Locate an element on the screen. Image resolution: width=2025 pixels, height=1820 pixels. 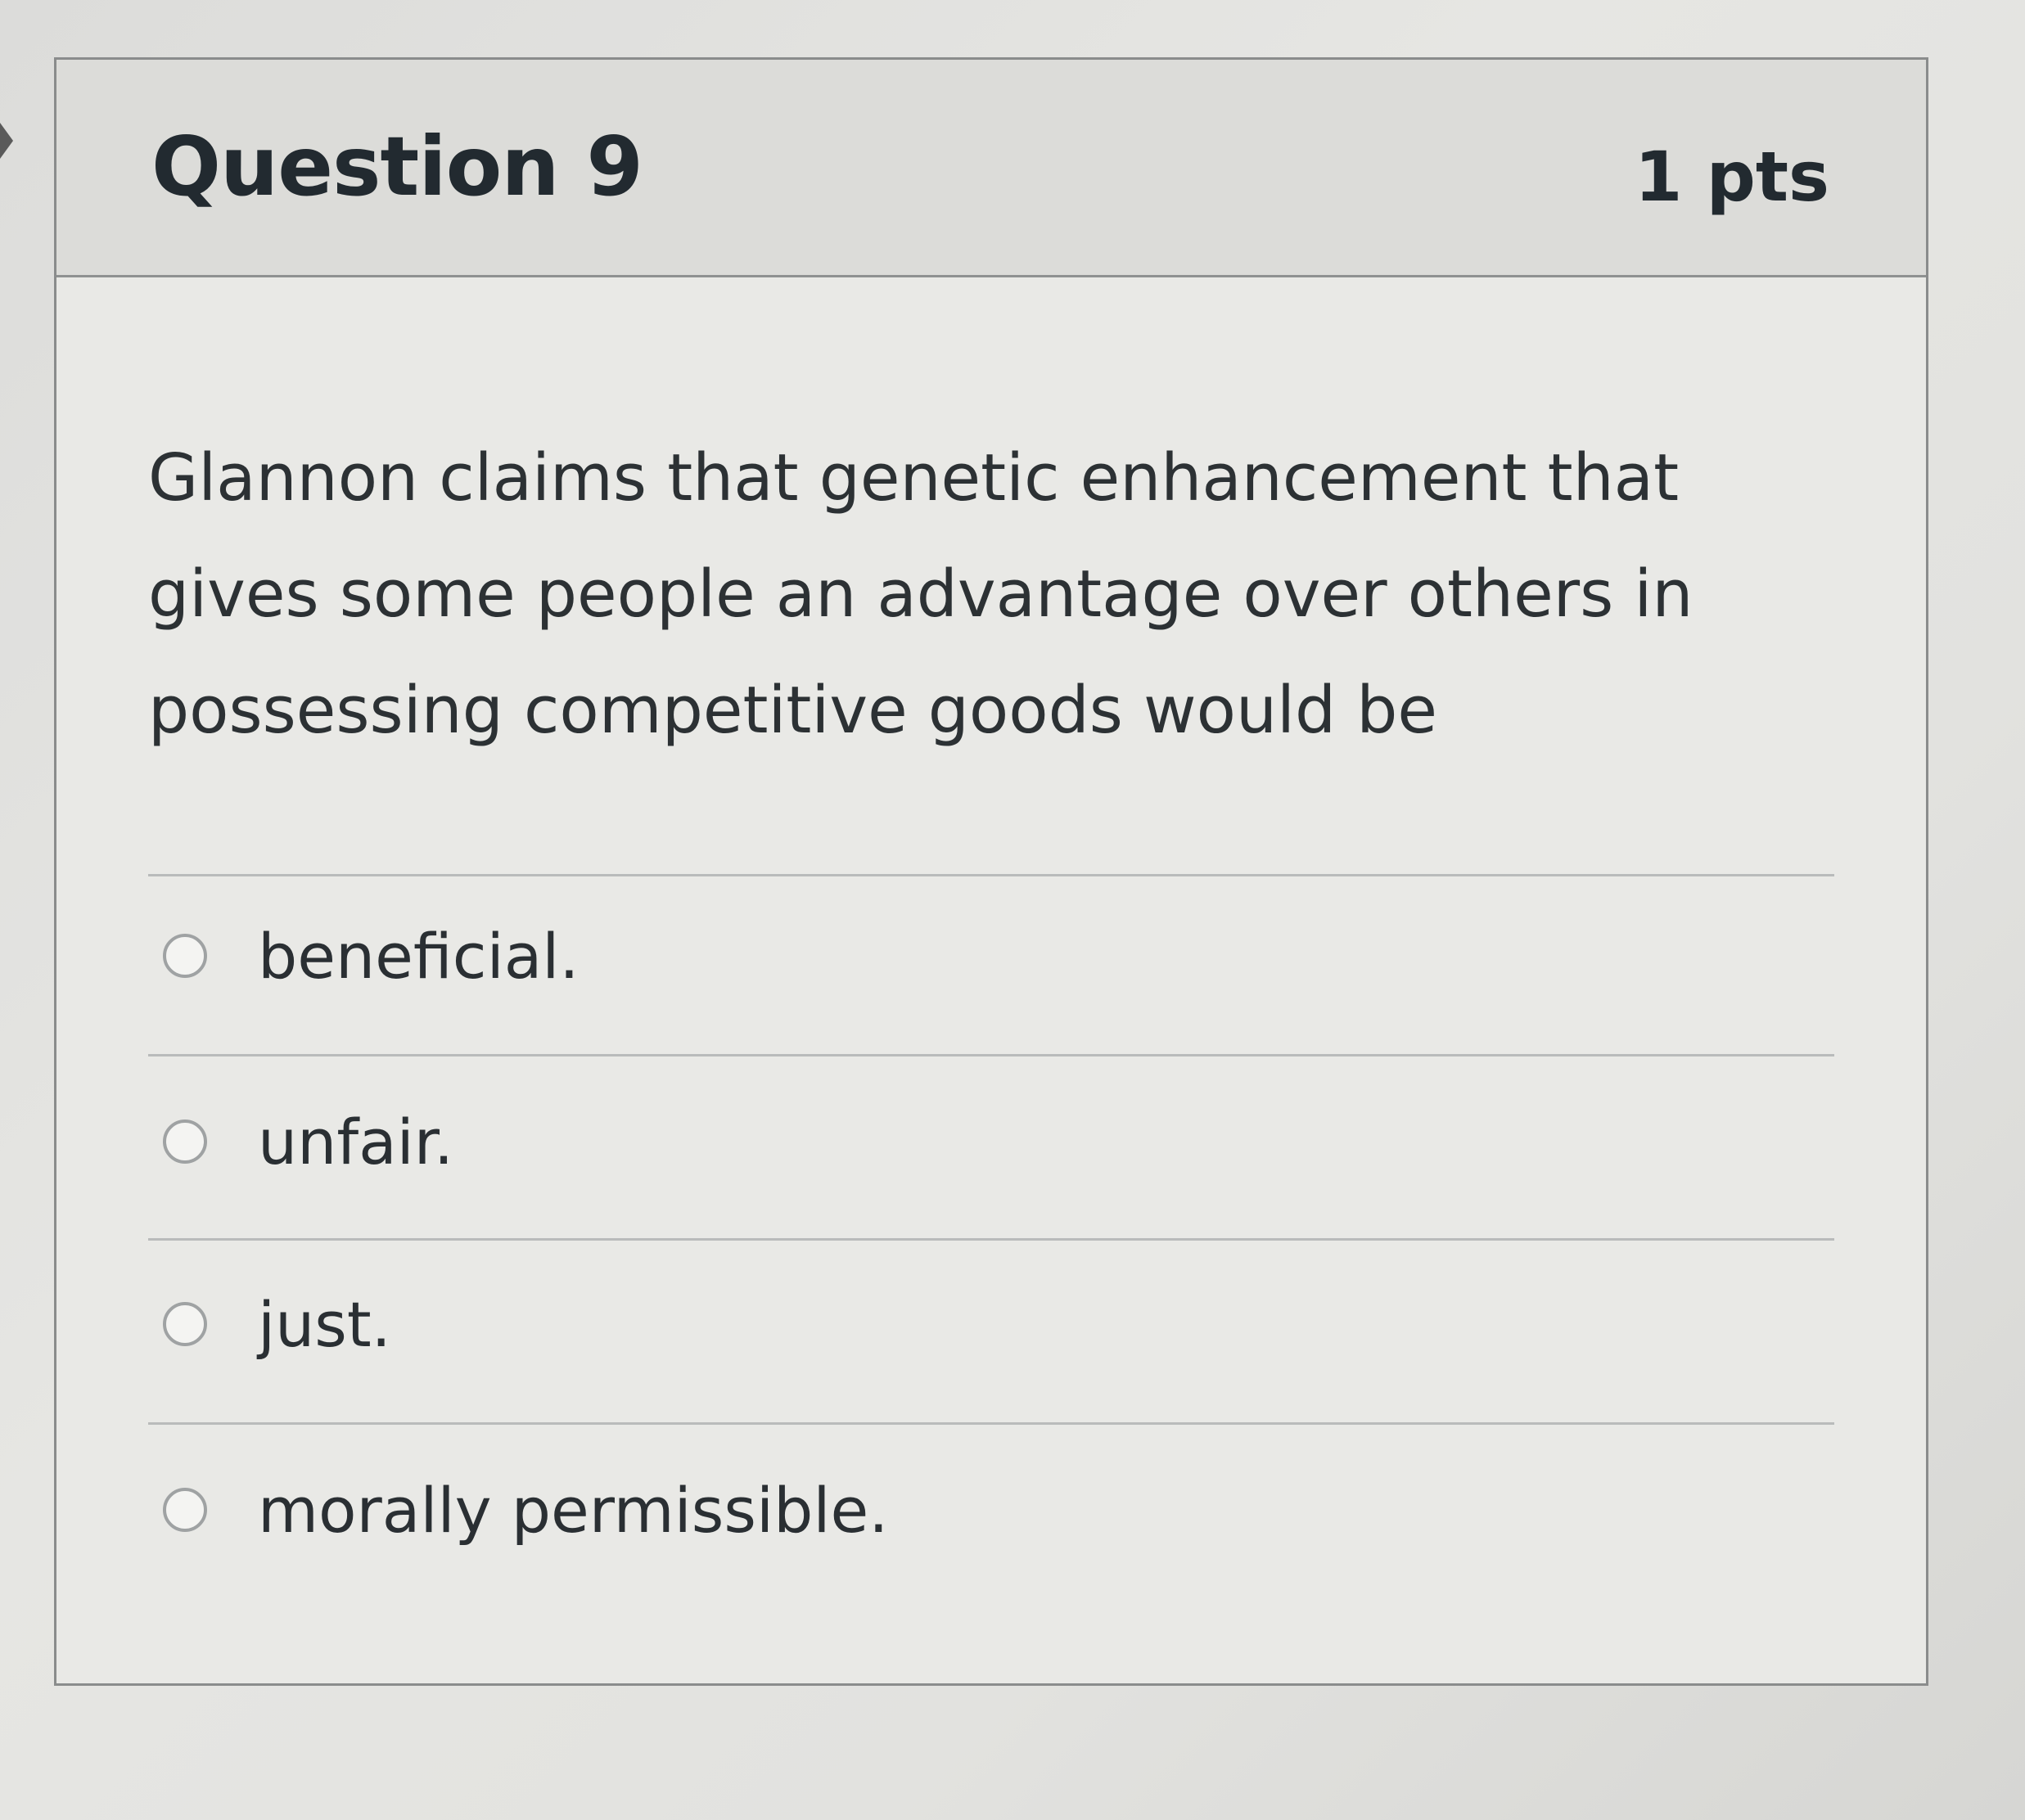
answer-option-beneficial: beneficial. is located at coordinates (371, 956).